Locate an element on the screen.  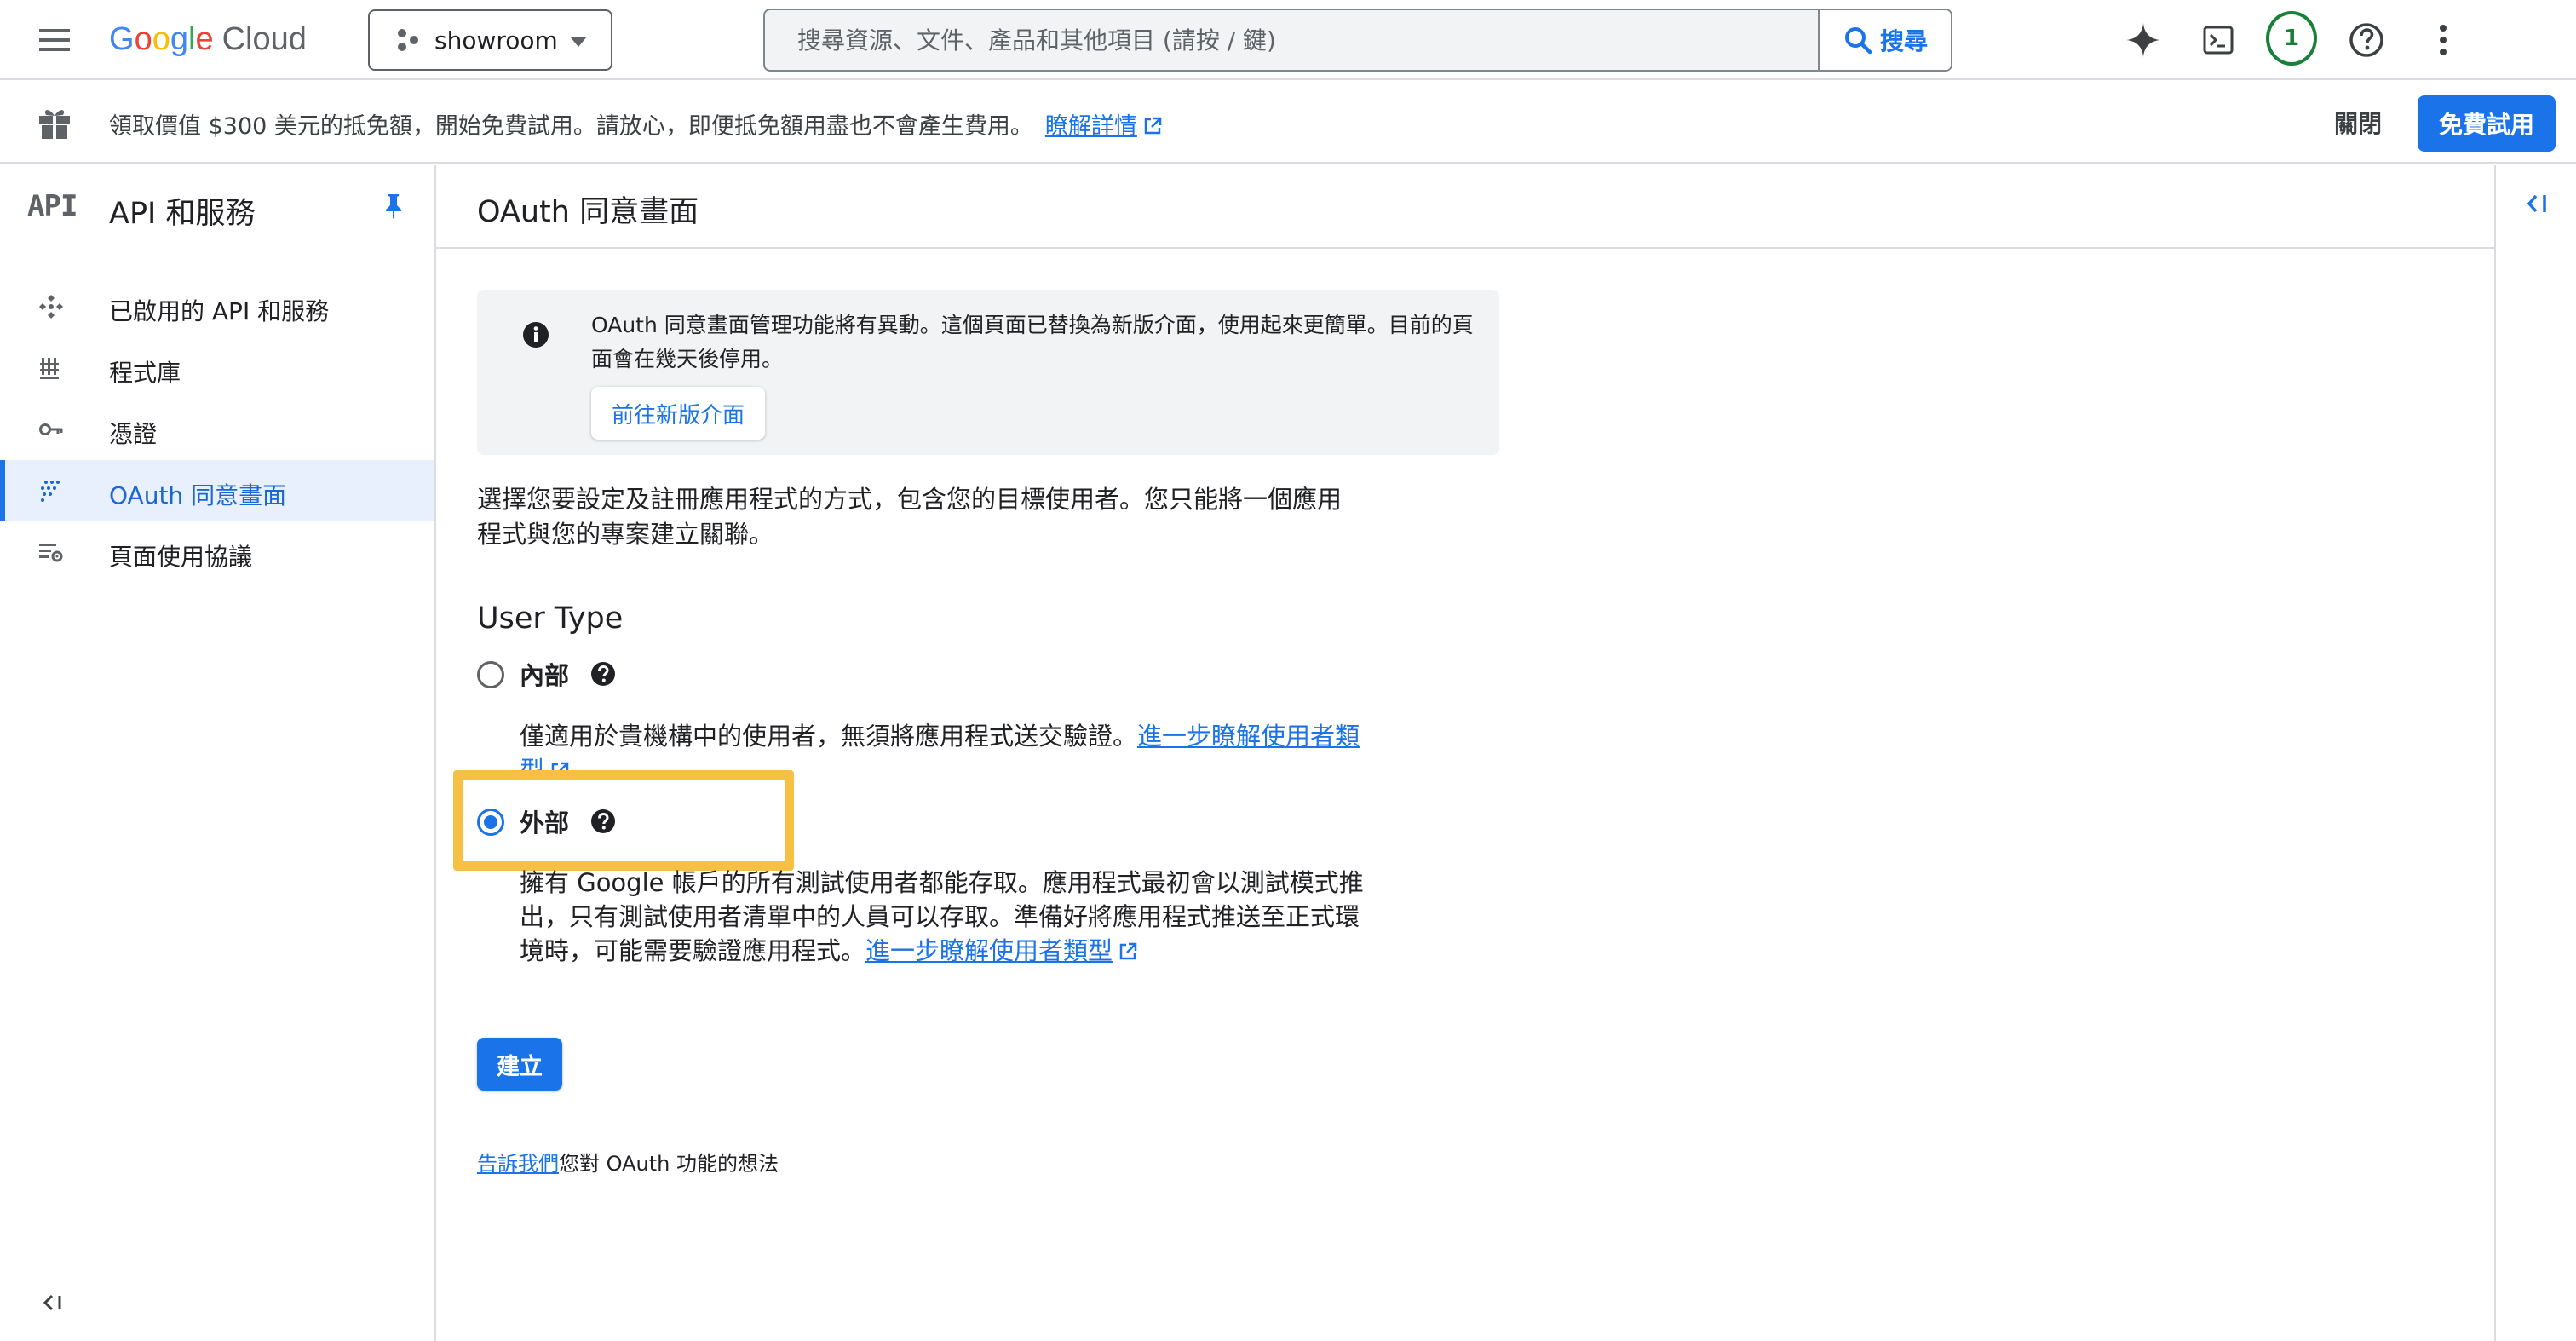
search-bar: 搜尋 is located at coordinates (1357, 40).